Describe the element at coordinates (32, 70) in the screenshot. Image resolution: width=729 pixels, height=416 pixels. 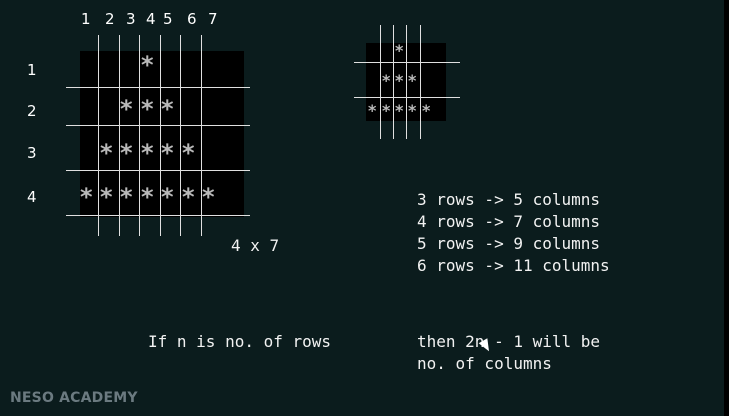
I see `row-label: 1` at that location.